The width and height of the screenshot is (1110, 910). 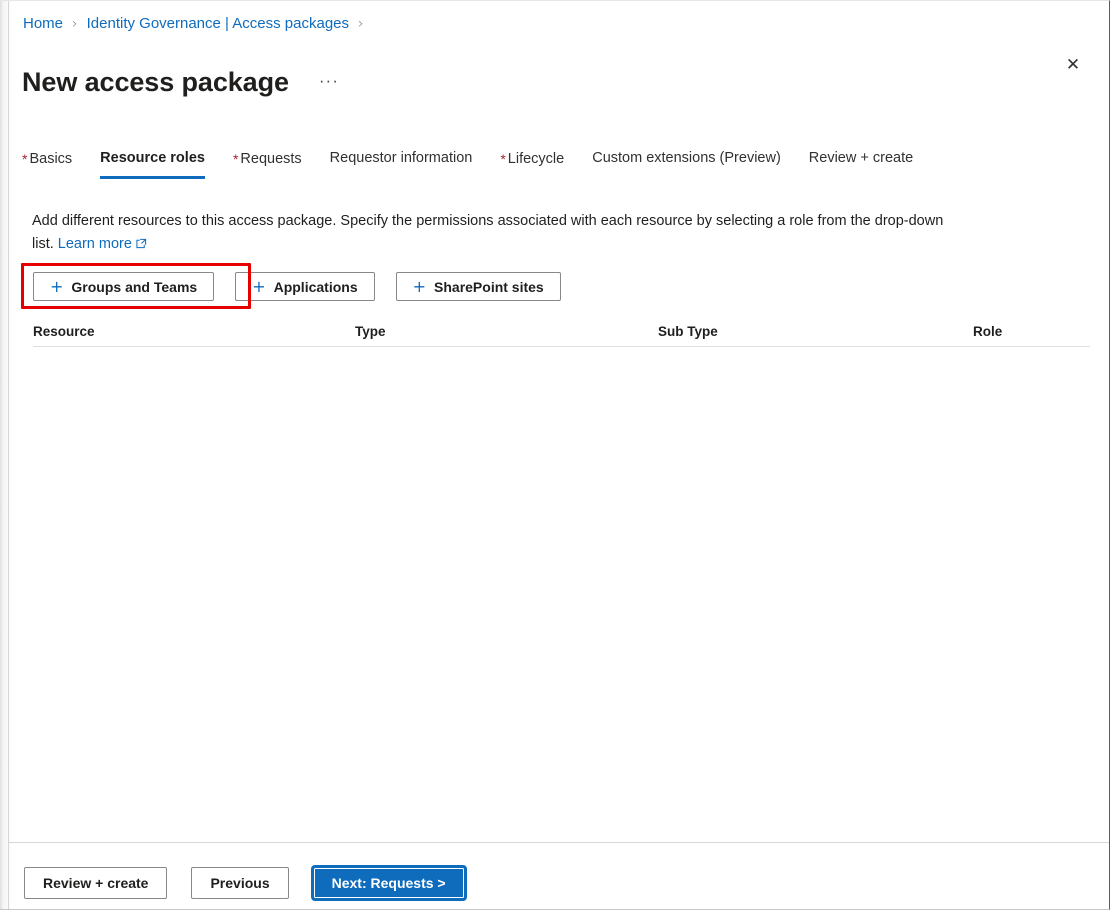 What do you see at coordinates (43, 24) in the screenshot?
I see `breadcrumb-item-home: Home` at bounding box center [43, 24].